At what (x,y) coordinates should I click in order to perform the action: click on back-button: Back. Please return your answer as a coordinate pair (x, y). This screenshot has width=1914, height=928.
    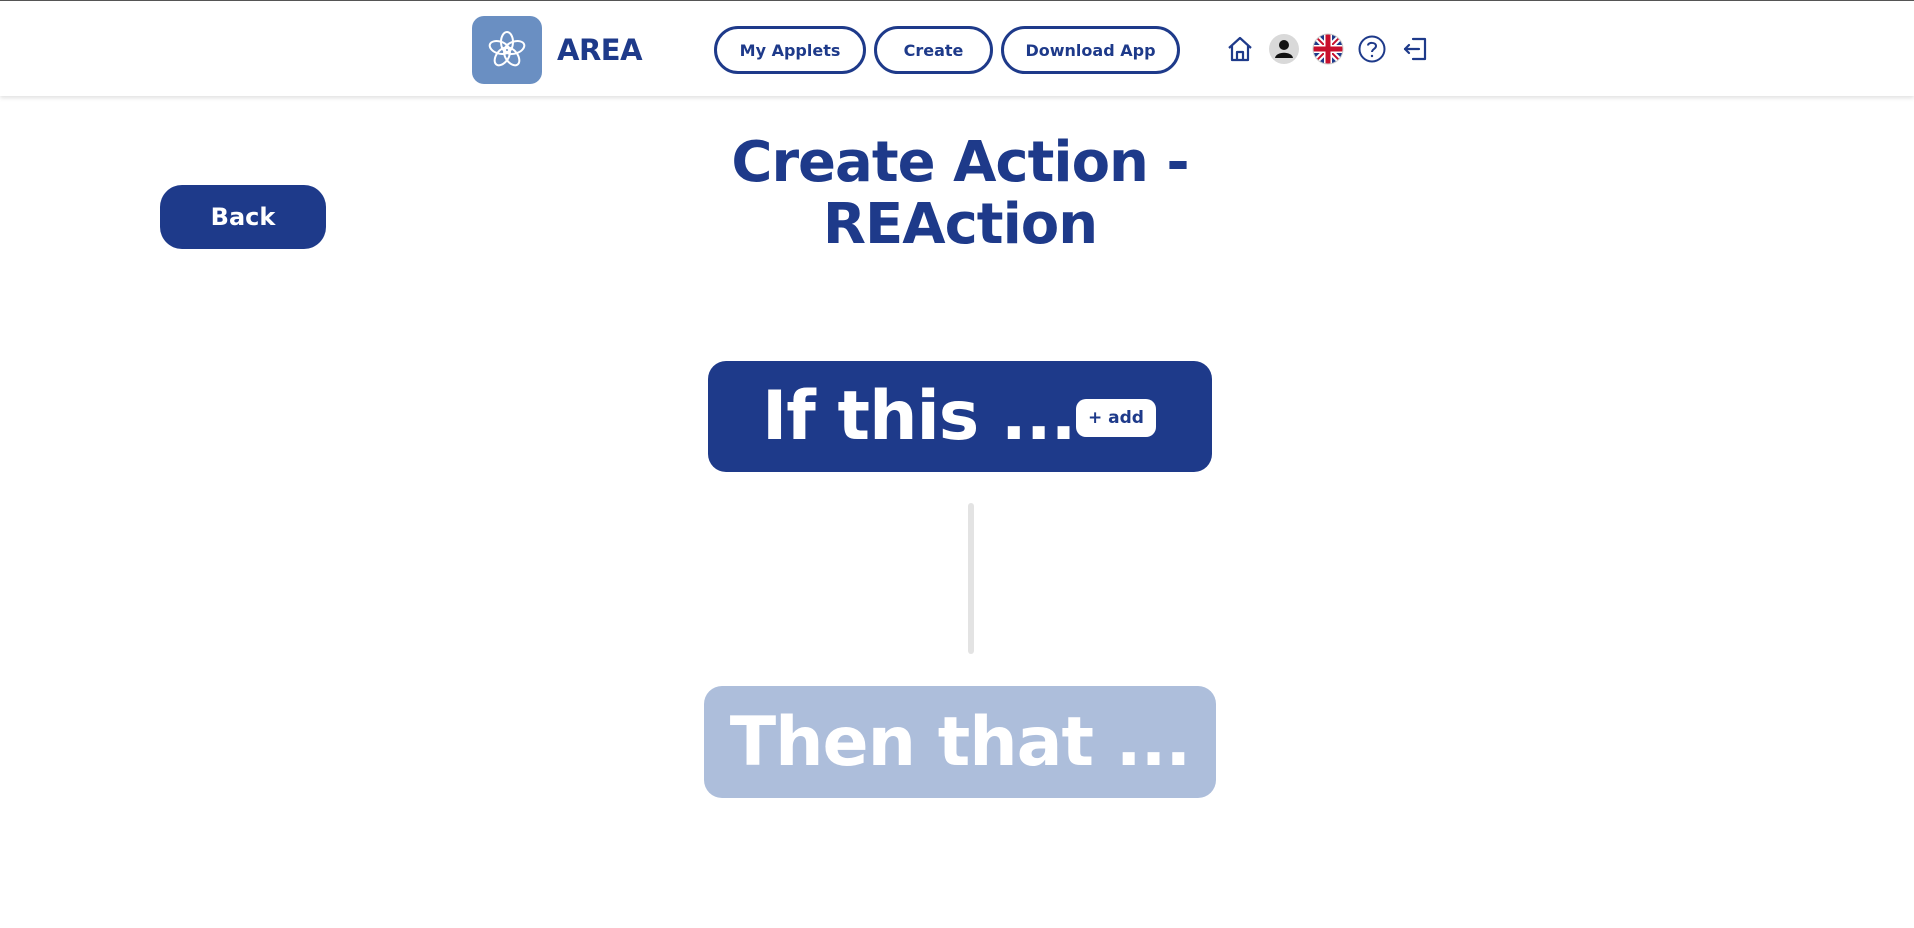
    Looking at the image, I should click on (243, 217).